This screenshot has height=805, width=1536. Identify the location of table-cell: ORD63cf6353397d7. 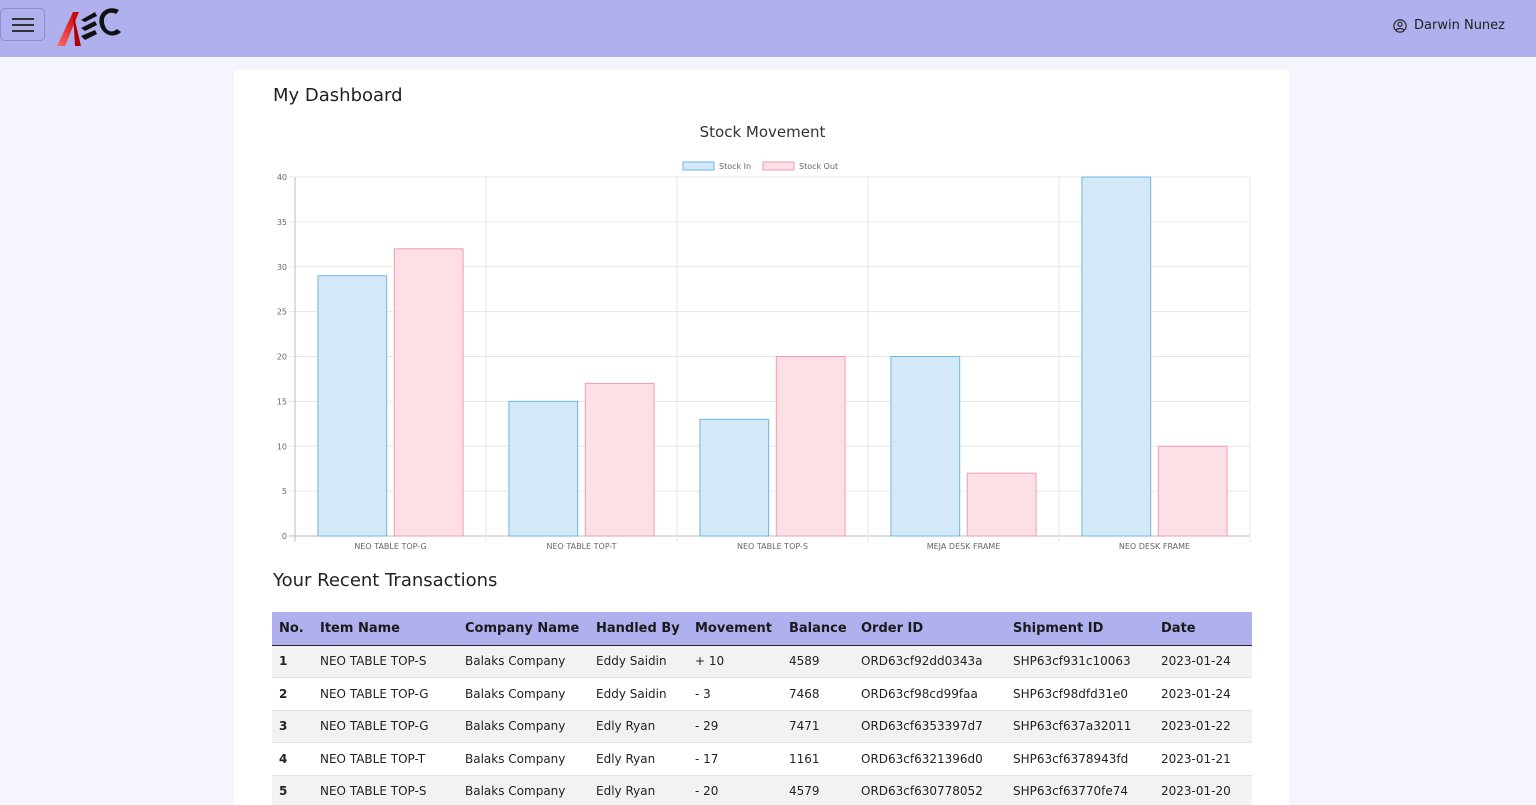
(930, 726).